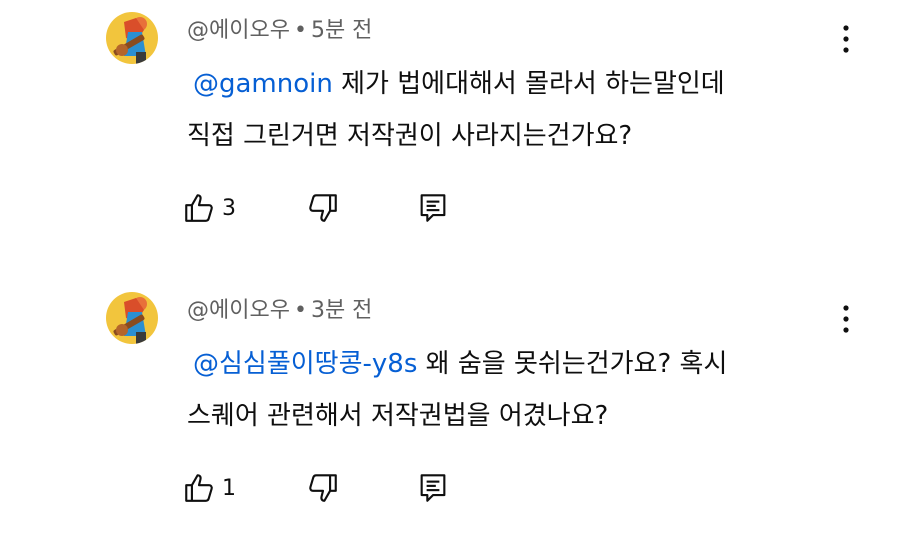 This screenshot has width=900, height=550. I want to click on like-button: 1, so click(209, 488).